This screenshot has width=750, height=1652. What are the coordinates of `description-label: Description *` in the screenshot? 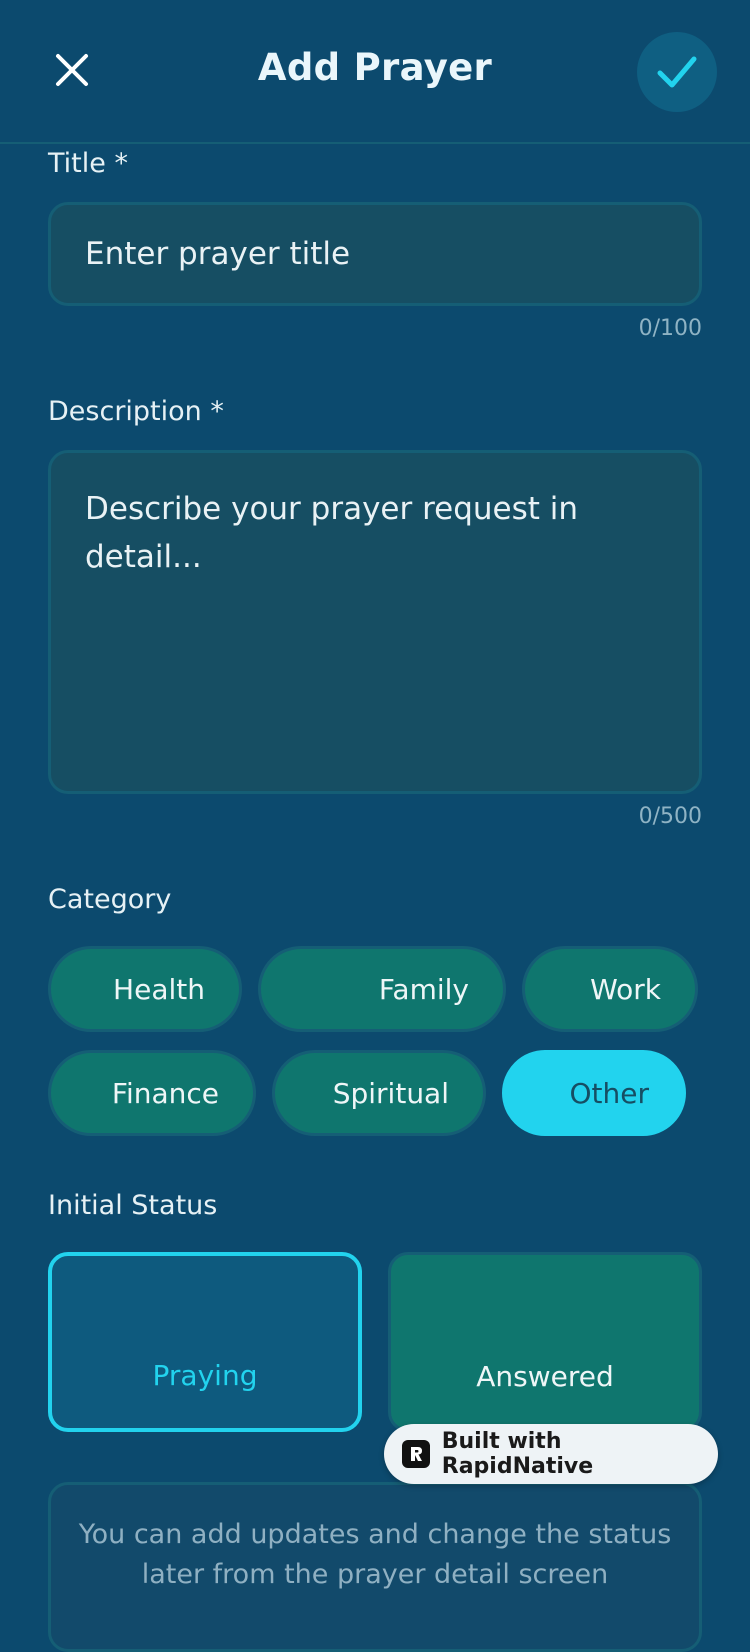 It's located at (136, 411).